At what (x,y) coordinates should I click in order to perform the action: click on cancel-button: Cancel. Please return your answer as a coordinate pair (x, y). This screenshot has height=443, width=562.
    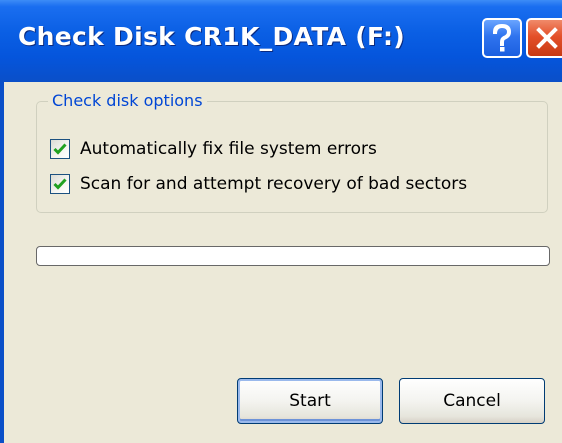
    Looking at the image, I should click on (472, 401).